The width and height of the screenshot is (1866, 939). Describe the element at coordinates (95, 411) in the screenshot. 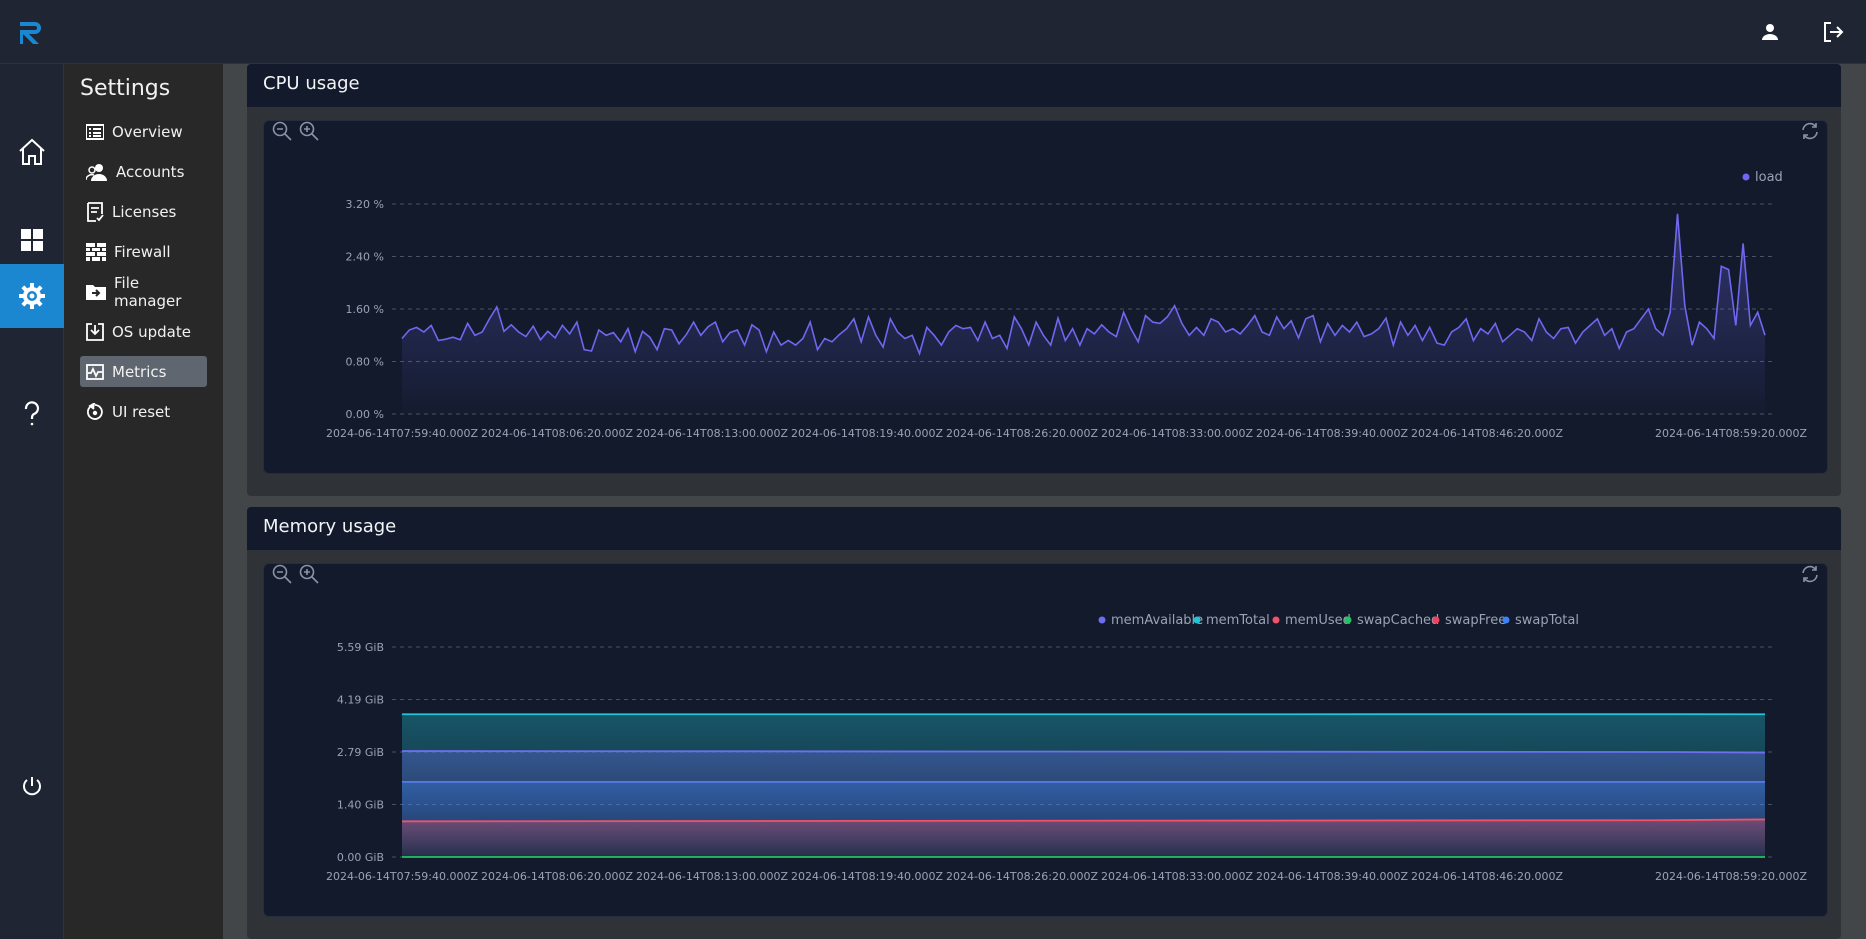

I see `reset-icon` at that location.